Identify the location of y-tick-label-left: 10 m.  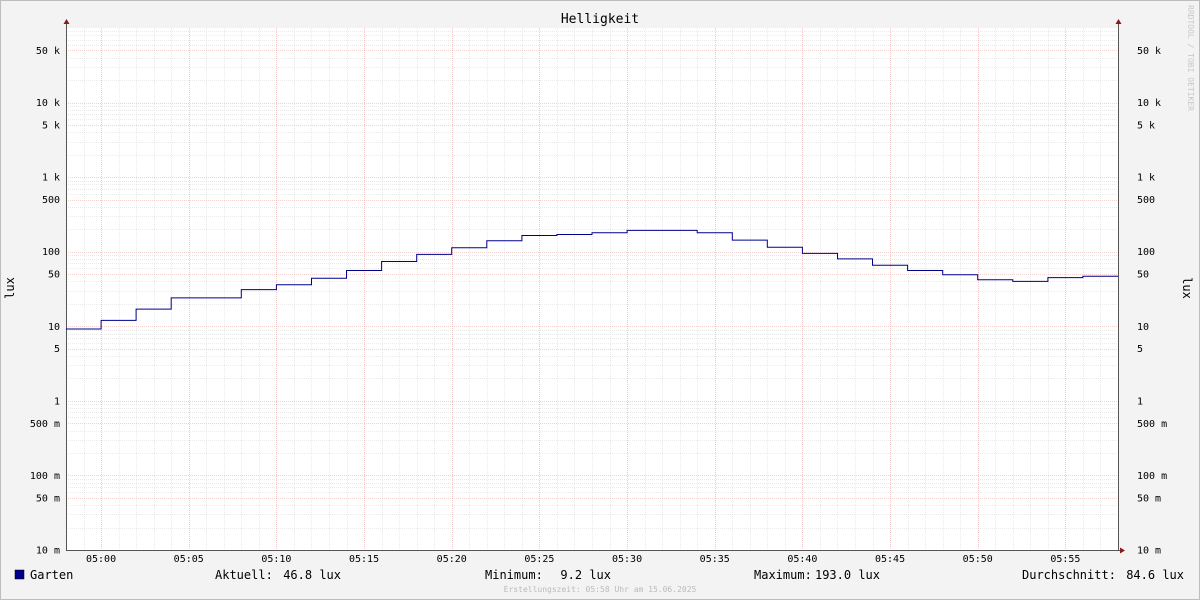
(48, 551).